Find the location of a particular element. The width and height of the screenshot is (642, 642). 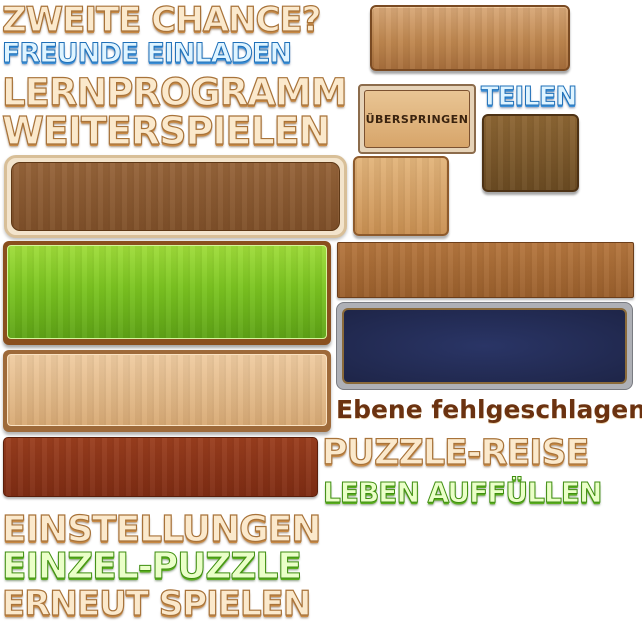

beige-wood-panel-inner is located at coordinates (167, 390).